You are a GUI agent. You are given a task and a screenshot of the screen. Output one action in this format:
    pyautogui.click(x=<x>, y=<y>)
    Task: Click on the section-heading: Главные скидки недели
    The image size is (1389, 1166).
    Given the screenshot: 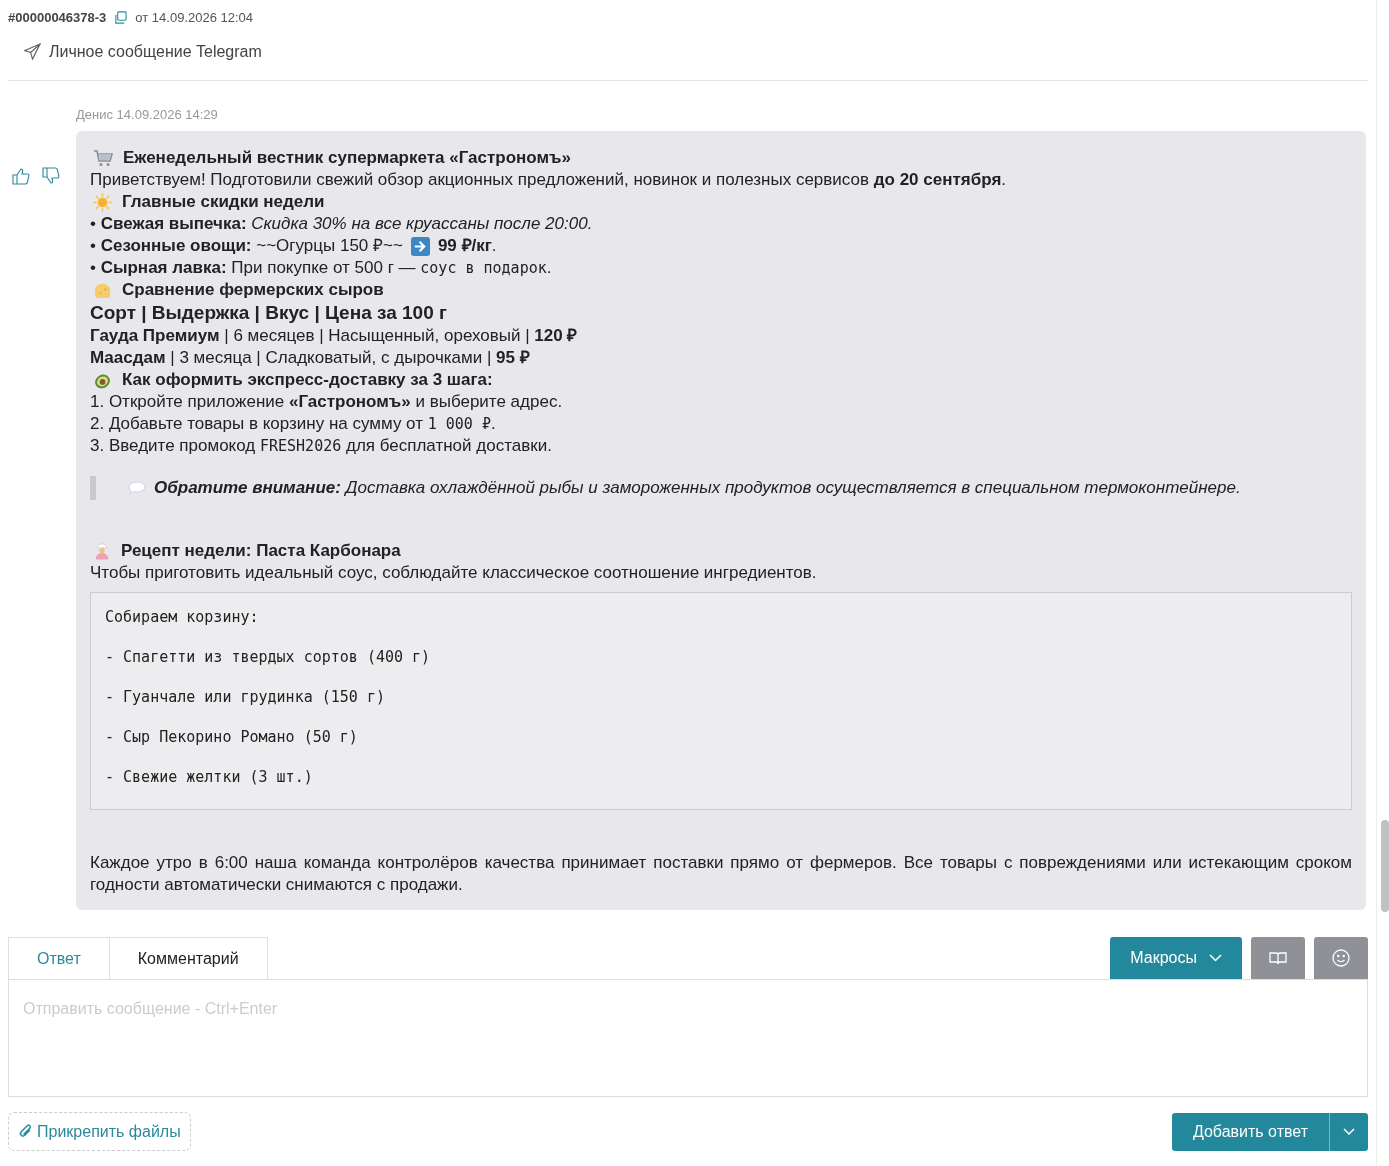 What is the action you would take?
    pyautogui.click(x=223, y=202)
    